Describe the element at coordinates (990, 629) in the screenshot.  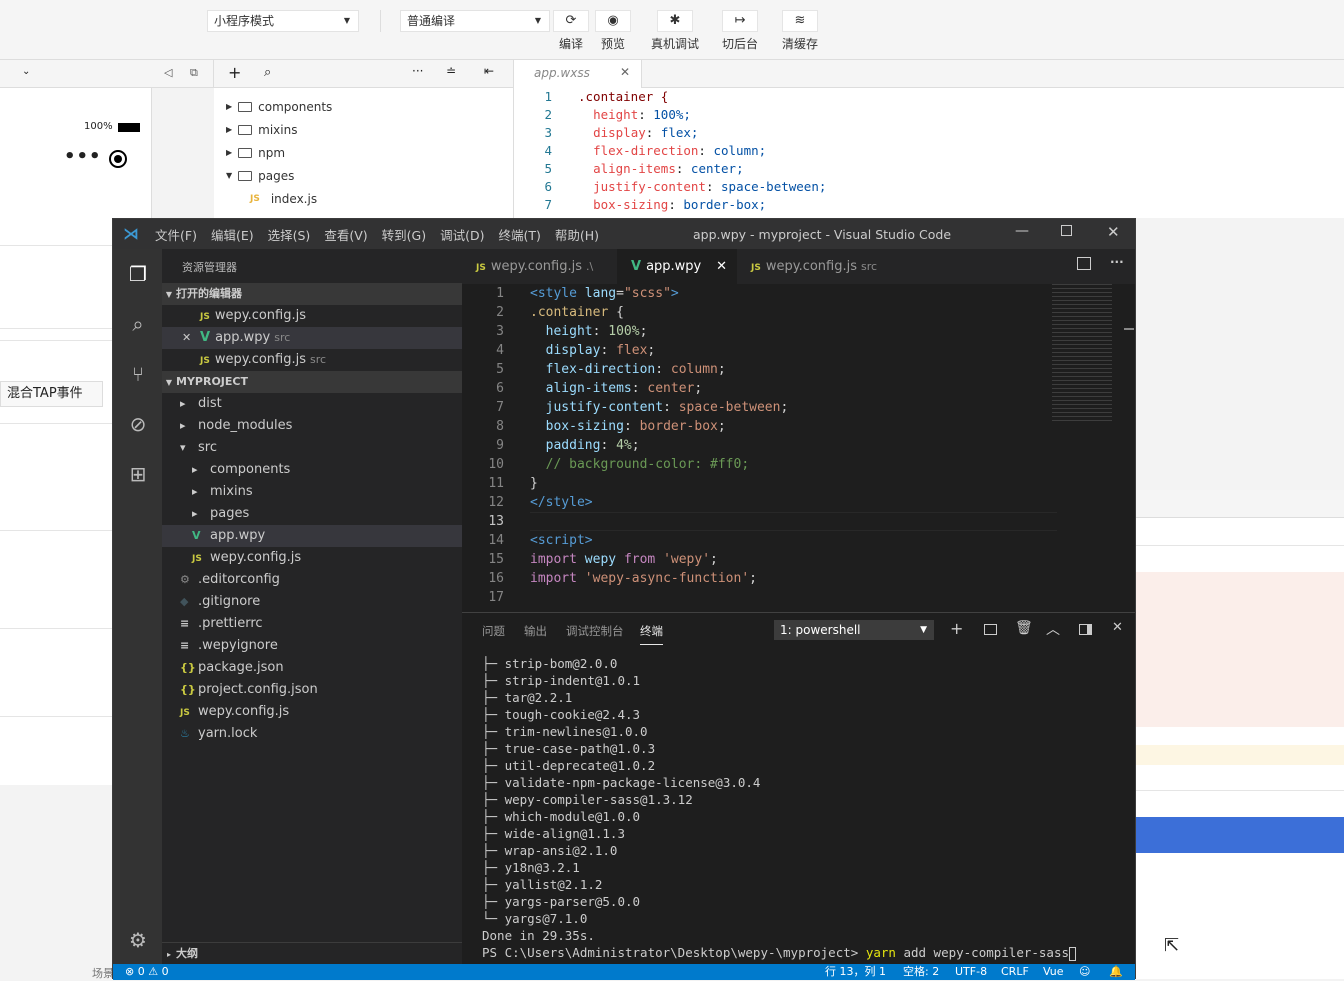
I see `split-terminal-icon` at that location.